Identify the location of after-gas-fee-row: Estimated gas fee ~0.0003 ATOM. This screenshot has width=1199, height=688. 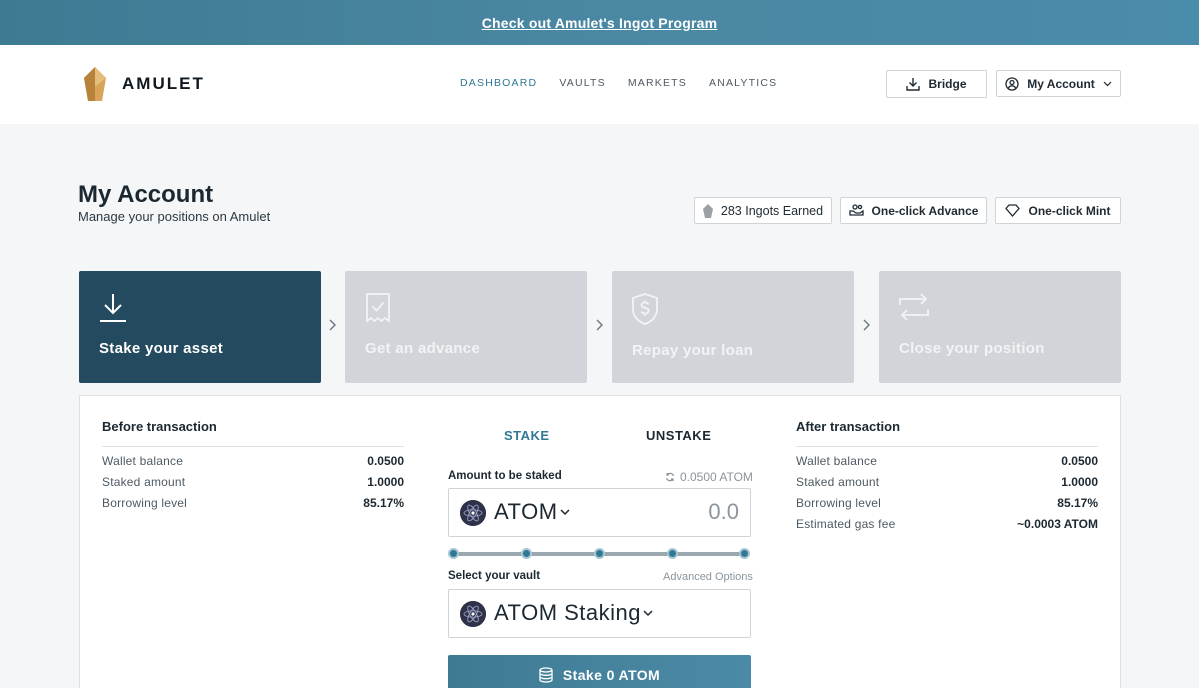
(947, 524).